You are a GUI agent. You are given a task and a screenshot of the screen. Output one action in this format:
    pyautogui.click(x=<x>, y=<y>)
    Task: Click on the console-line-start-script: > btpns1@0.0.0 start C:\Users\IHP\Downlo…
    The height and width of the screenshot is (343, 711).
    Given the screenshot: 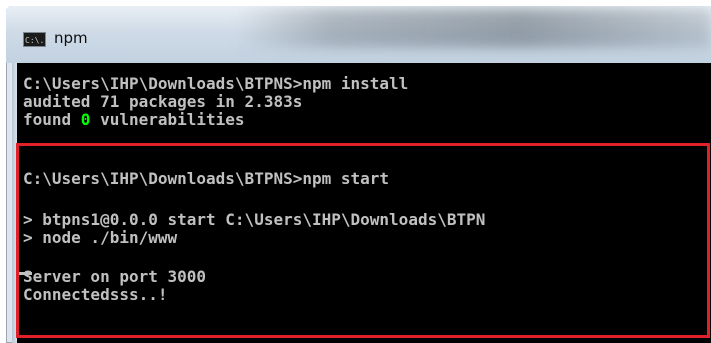 What is the action you would take?
    pyautogui.click(x=254, y=219)
    